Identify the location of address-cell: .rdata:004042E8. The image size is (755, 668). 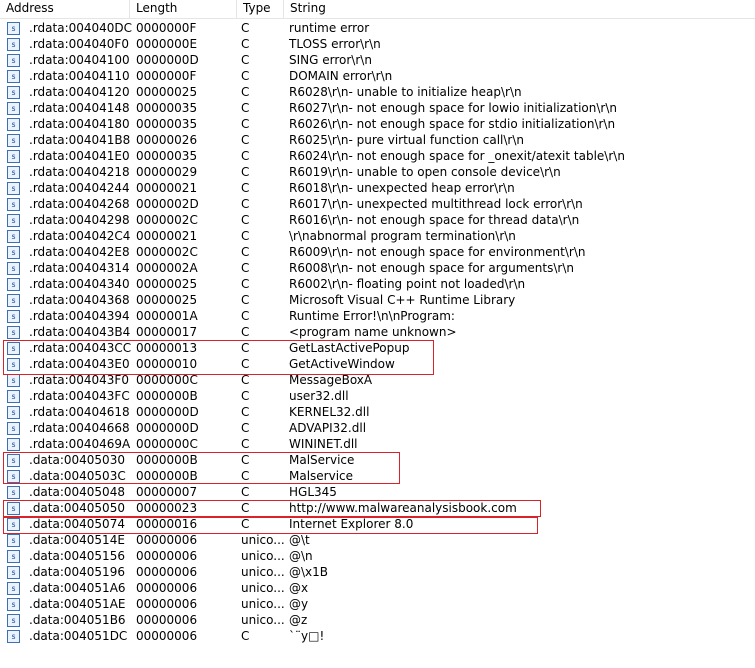
(79, 252).